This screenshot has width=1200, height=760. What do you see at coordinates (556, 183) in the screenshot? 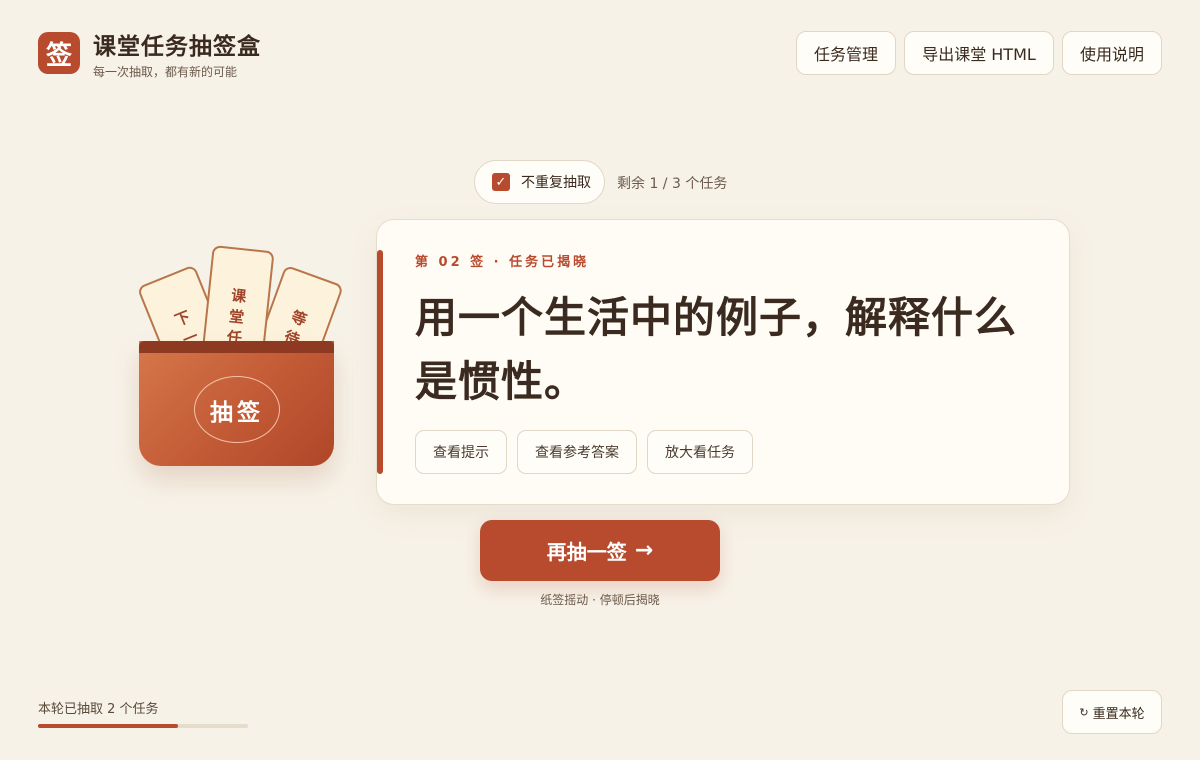
I see `no-repeat-label: 不重复抽取` at bounding box center [556, 183].